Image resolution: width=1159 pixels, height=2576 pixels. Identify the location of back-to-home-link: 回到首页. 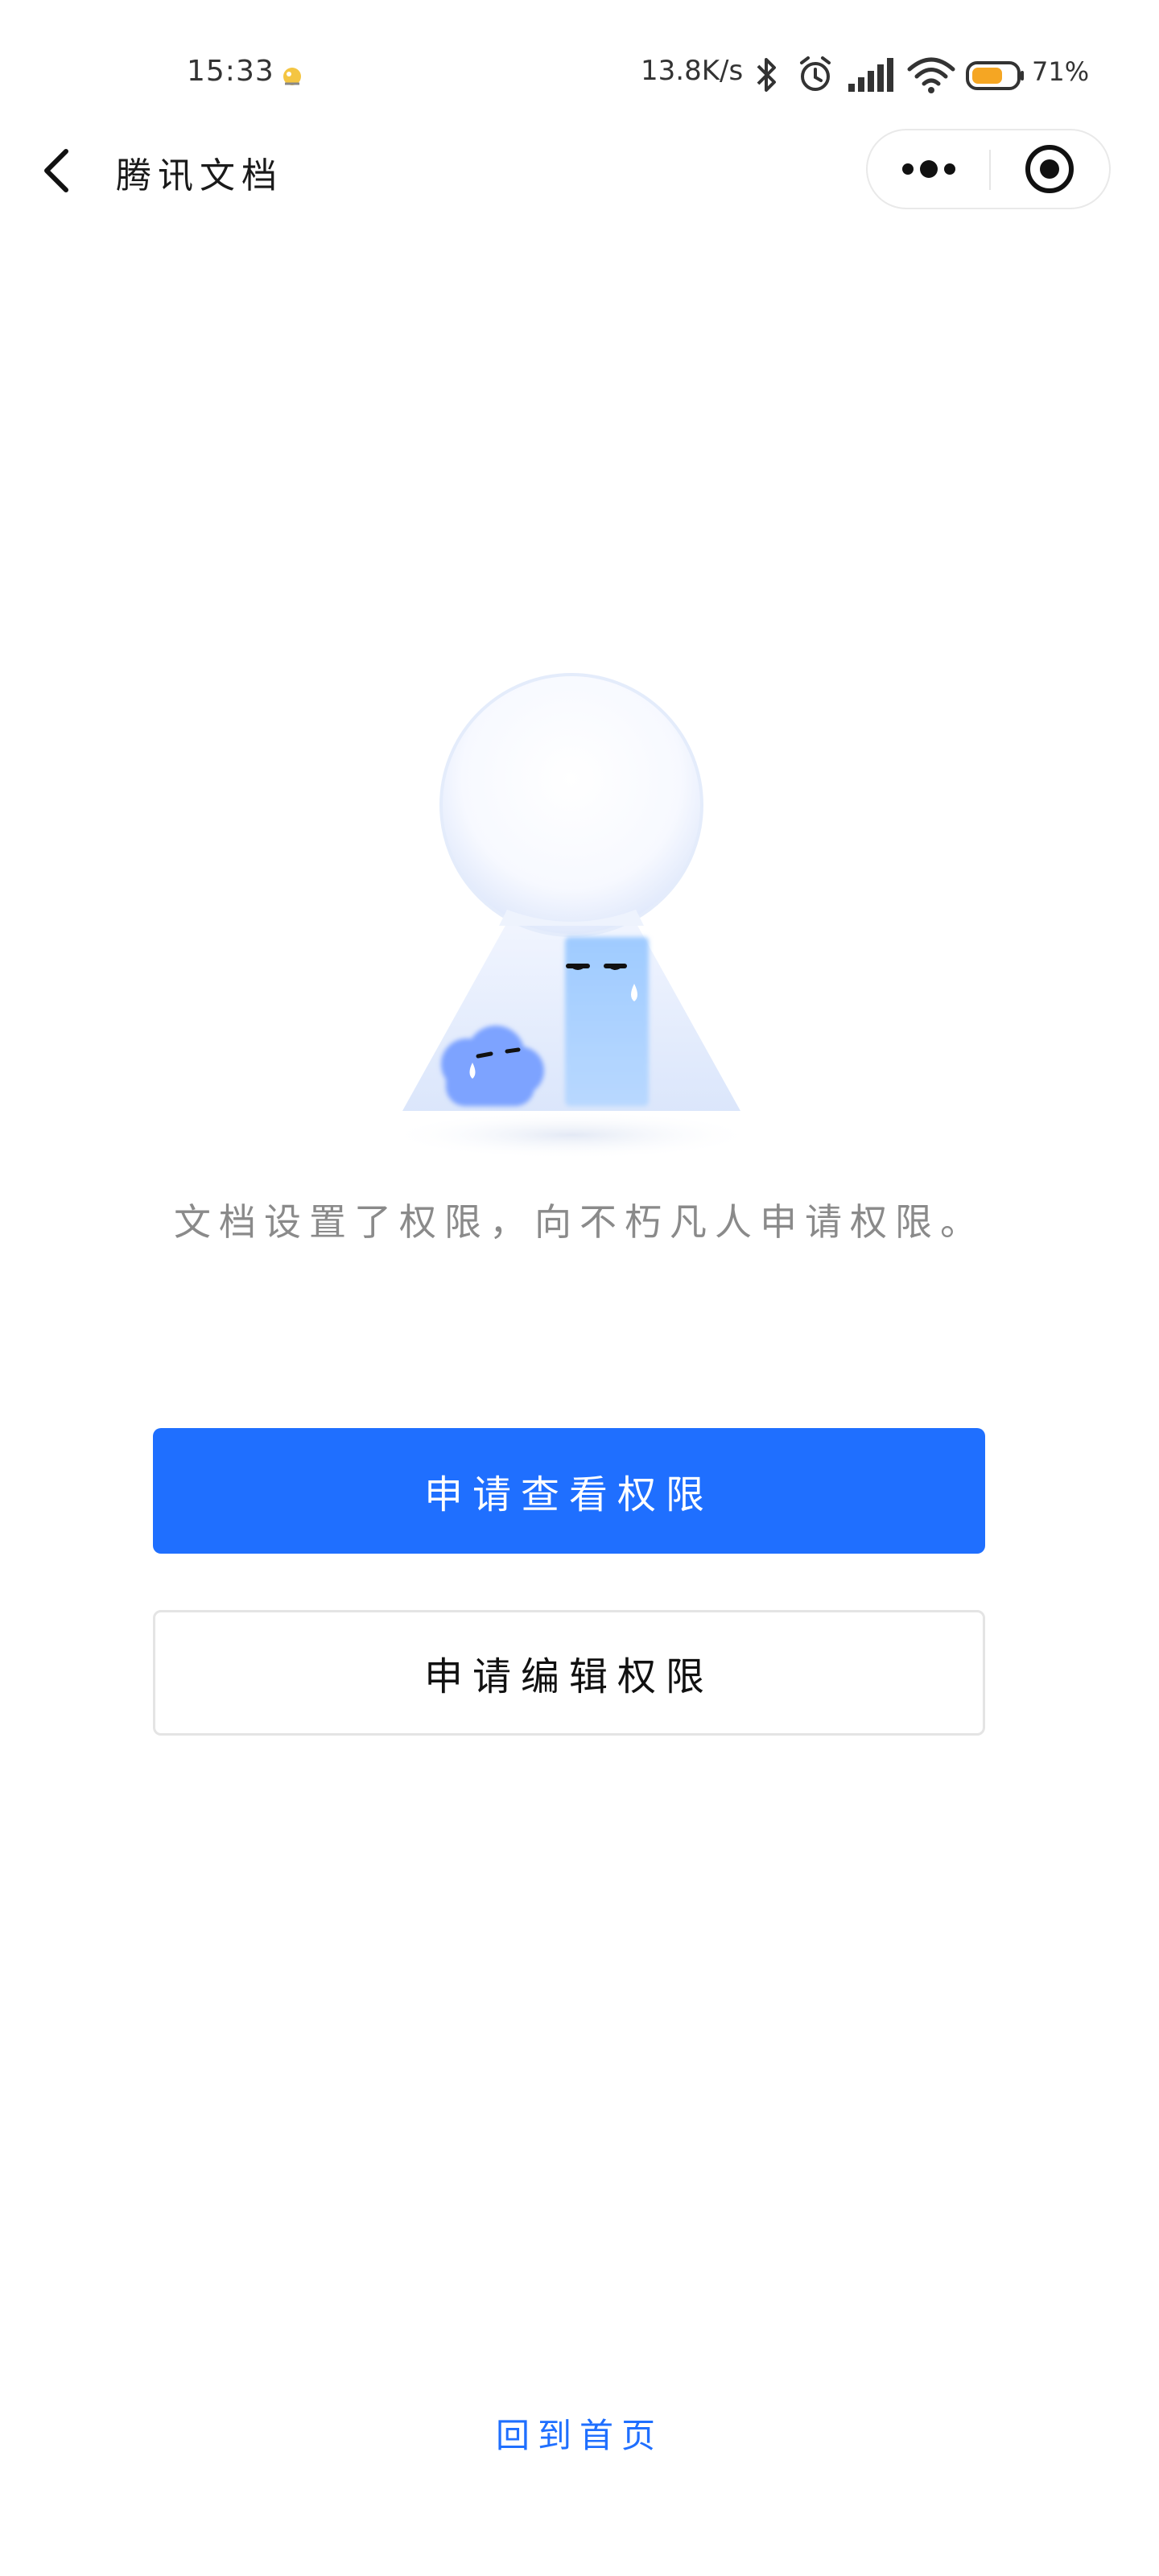
(579, 2433).